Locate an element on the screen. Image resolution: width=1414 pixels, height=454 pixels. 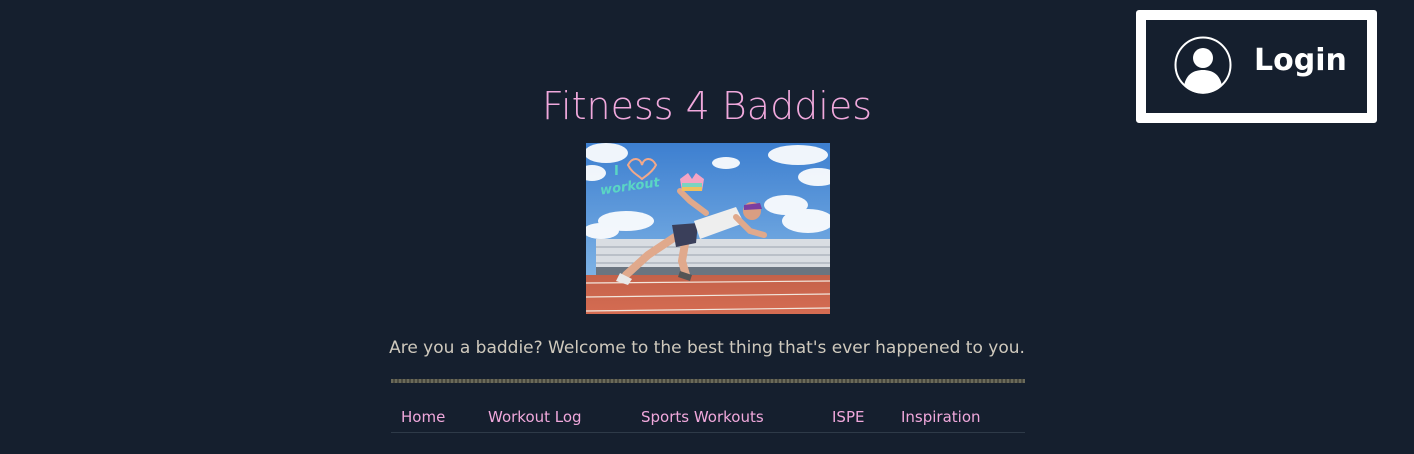
site-title: Fitness 4 Baddies is located at coordinates (707, 106).